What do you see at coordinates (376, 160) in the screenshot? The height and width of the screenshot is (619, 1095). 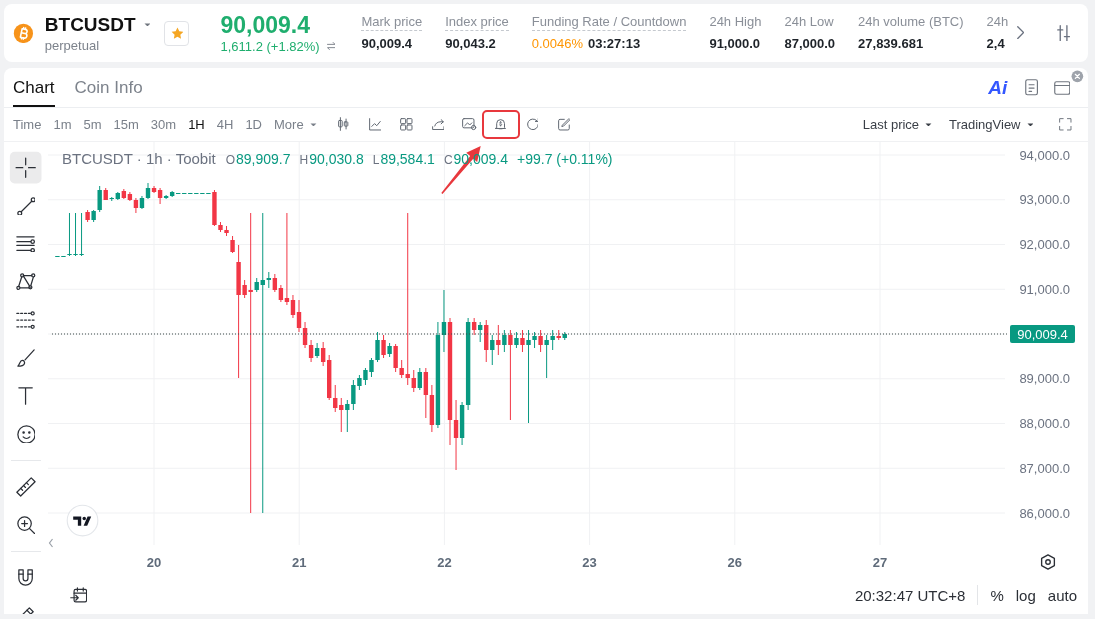 I see `ohlc-key: L` at bounding box center [376, 160].